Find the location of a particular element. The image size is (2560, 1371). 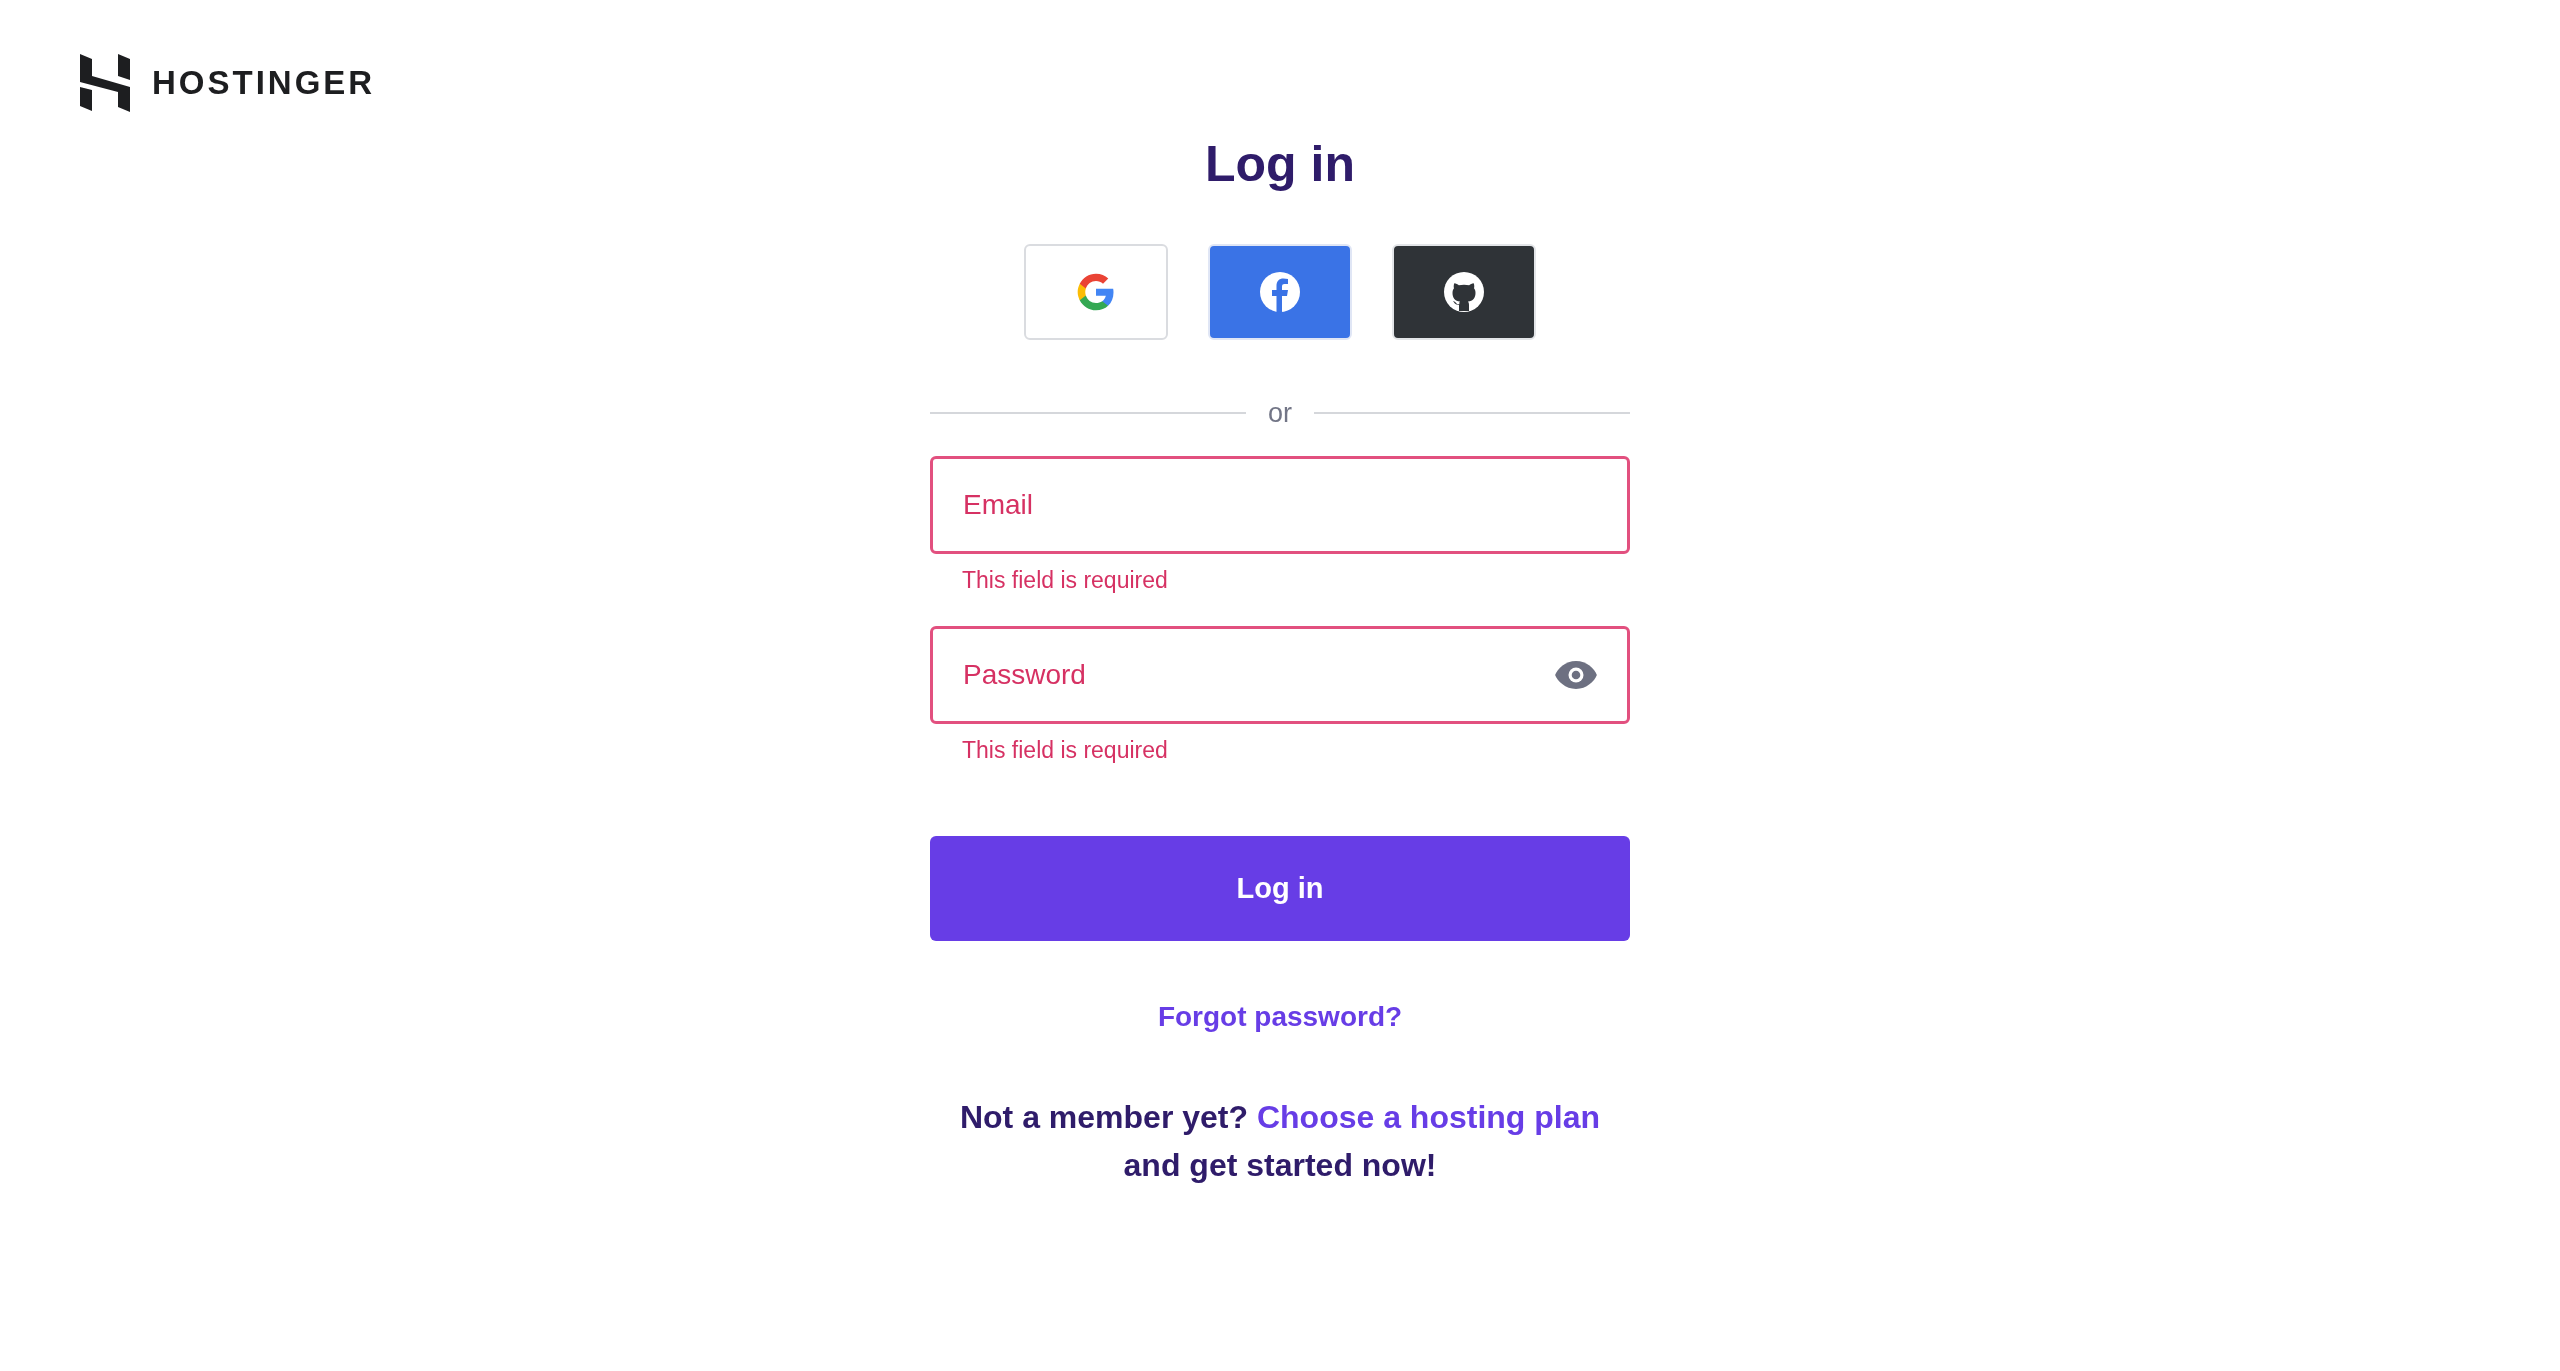

password-field: Password is located at coordinates (1280, 675).